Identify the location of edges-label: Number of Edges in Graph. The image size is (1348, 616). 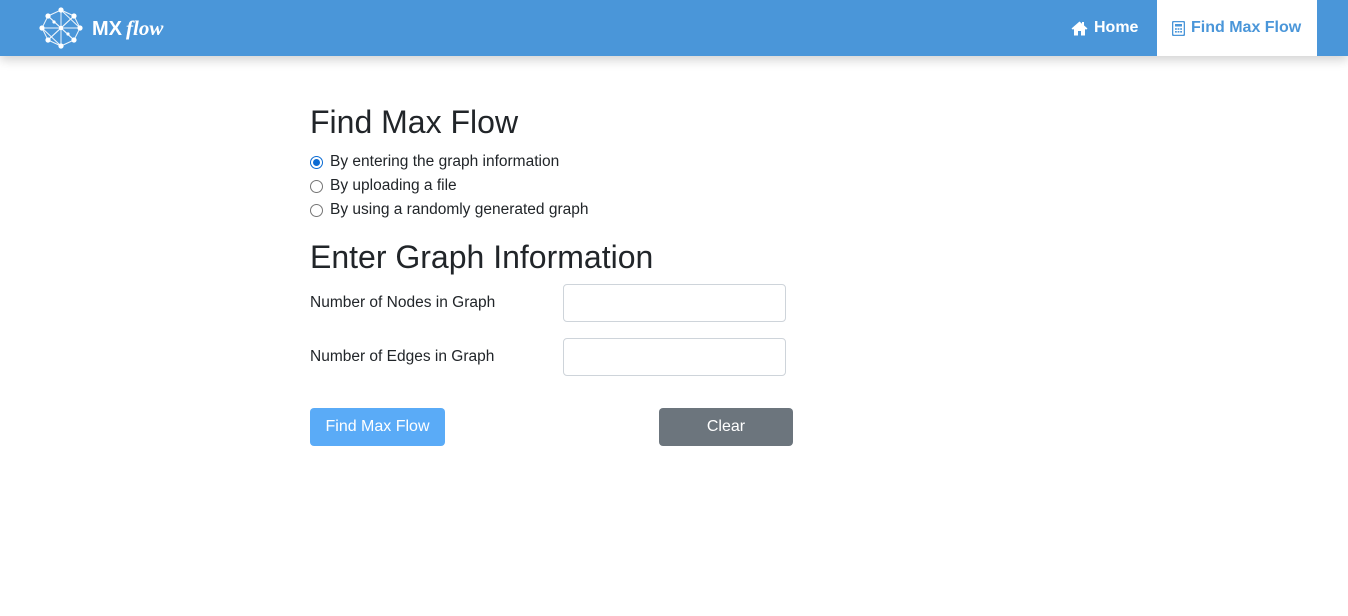
(402, 356).